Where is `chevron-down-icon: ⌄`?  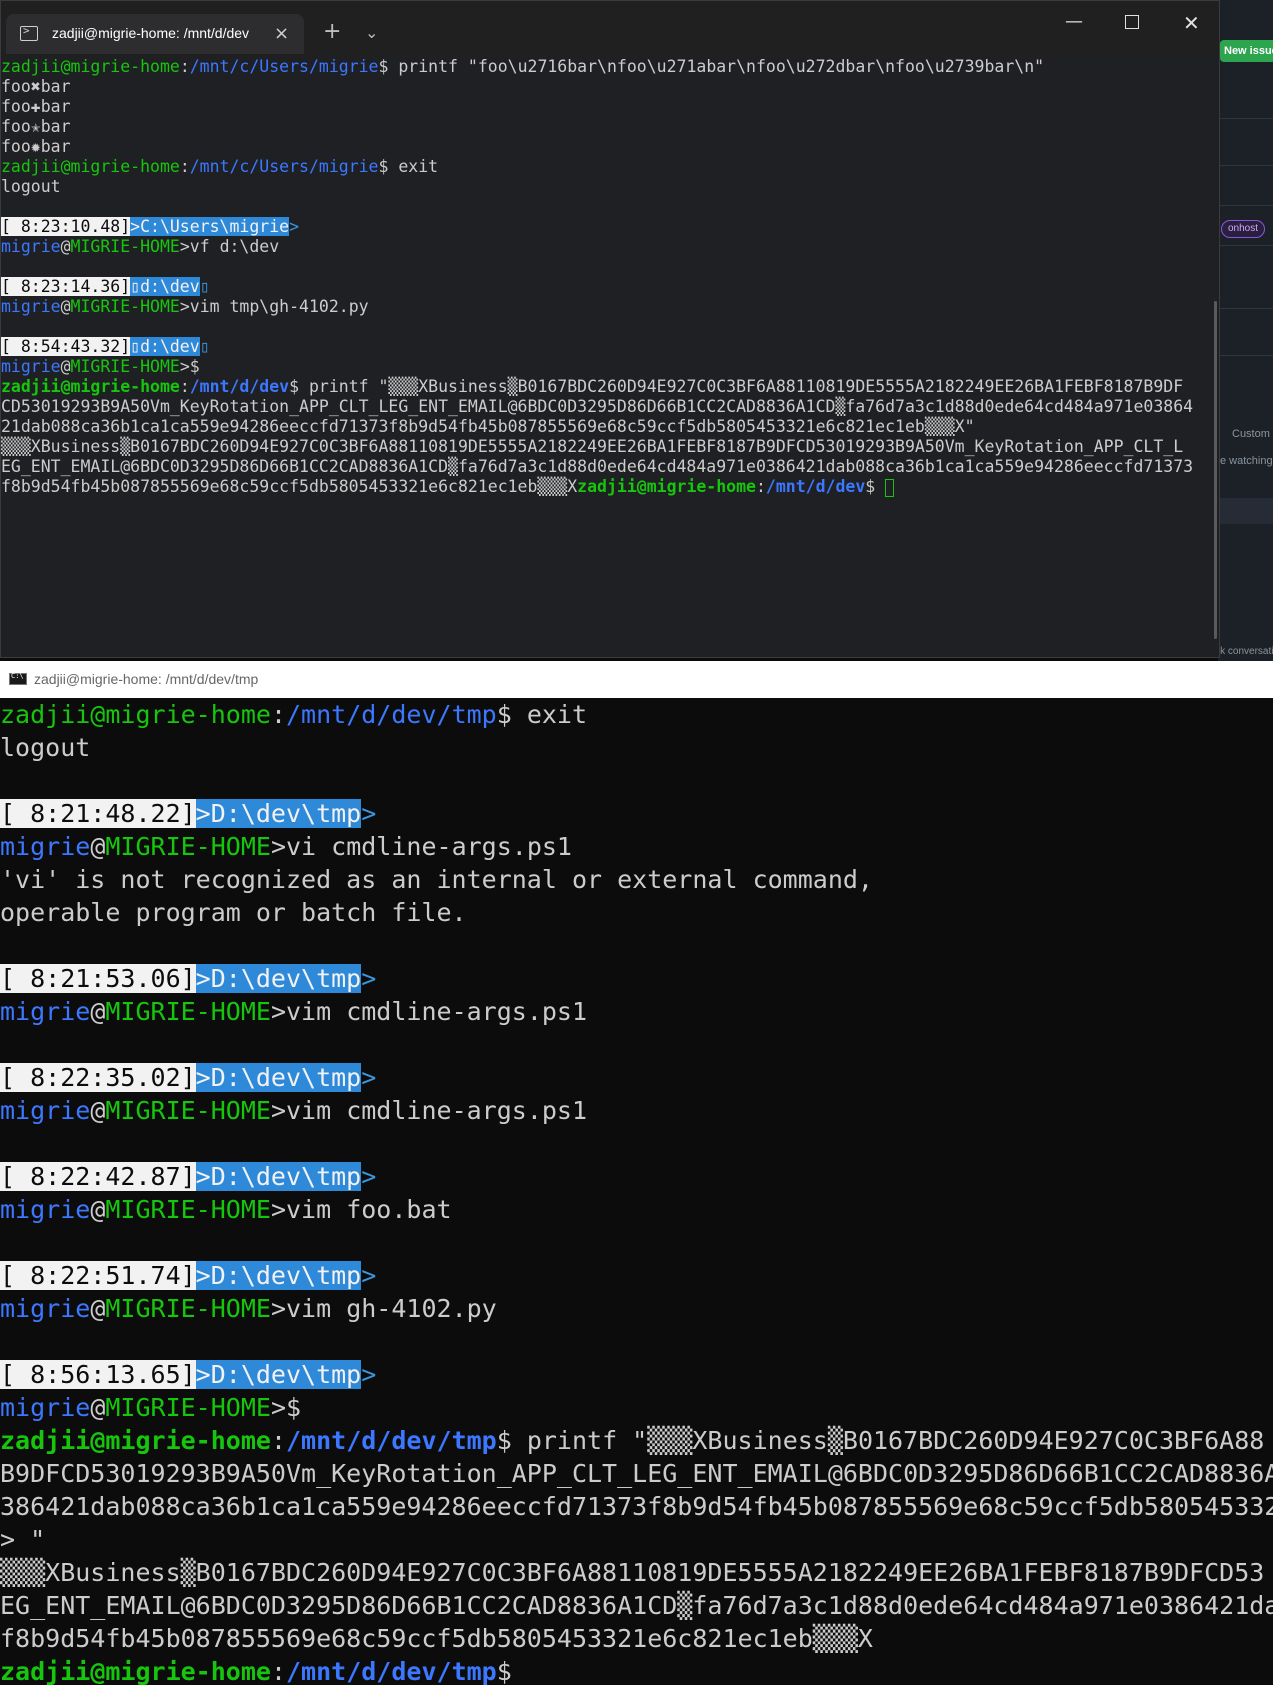
chevron-down-icon: ⌄ is located at coordinates (371, 32).